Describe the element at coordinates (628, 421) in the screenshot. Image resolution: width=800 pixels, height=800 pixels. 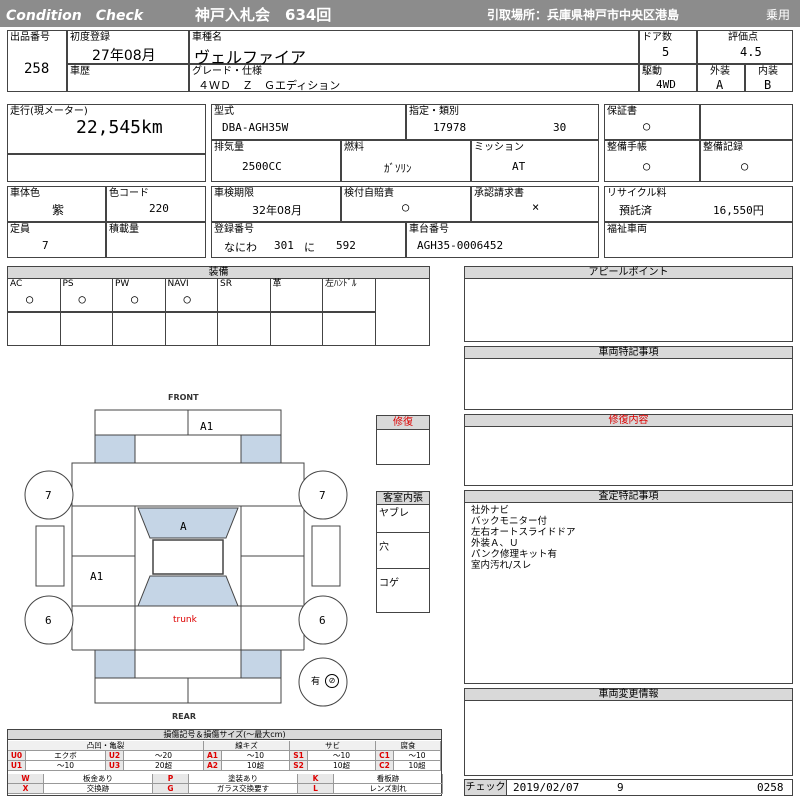
I see `repair-detail-title: 修復内容` at that location.